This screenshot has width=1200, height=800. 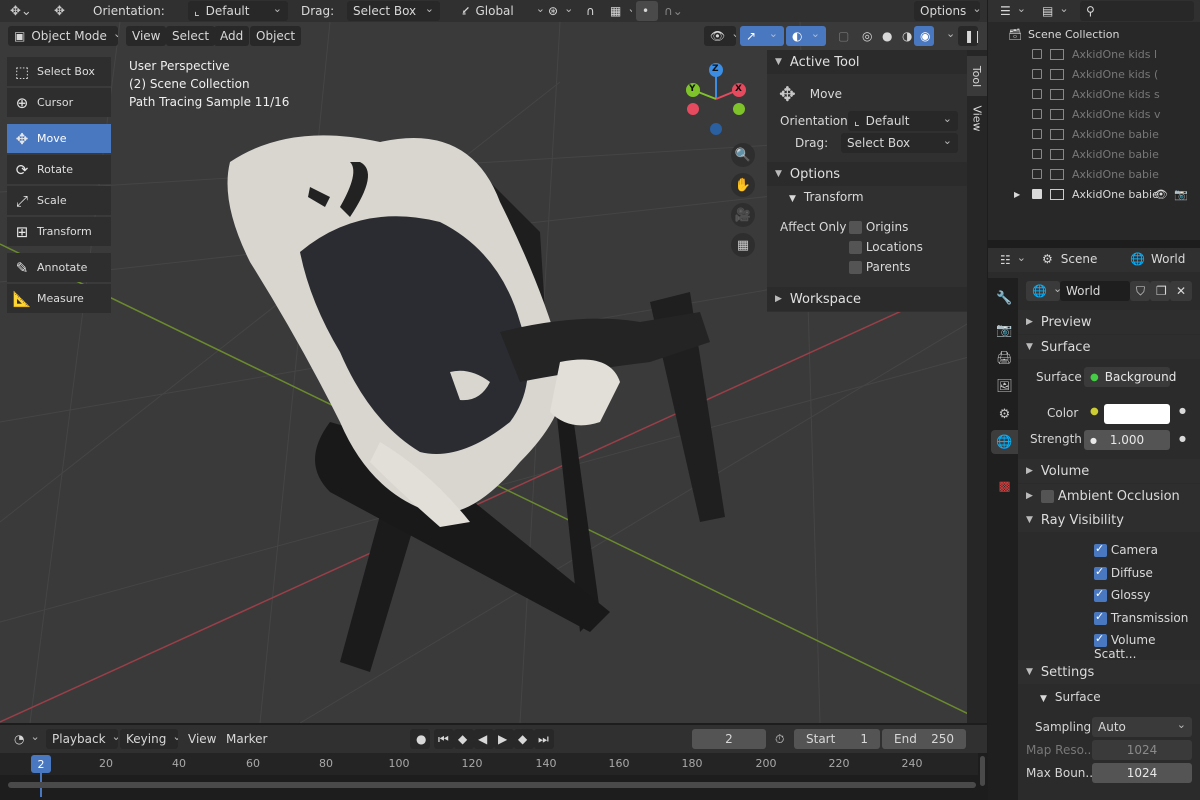 What do you see at coordinates (618, 11) in the screenshot?
I see `snap-target-dropdown: ▦` at bounding box center [618, 11].